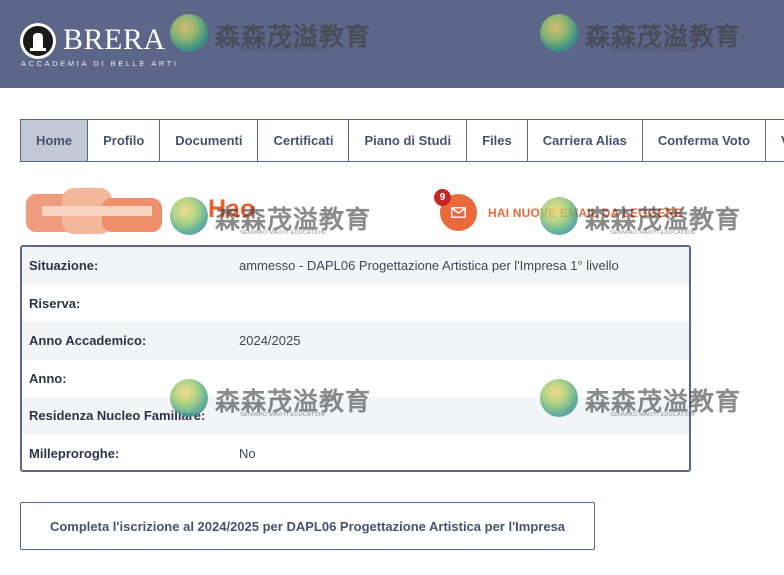 The width and height of the screenshot is (784, 575). I want to click on site-subtitle: ACCADEMIA DI BELLE ARTI, so click(100, 63).